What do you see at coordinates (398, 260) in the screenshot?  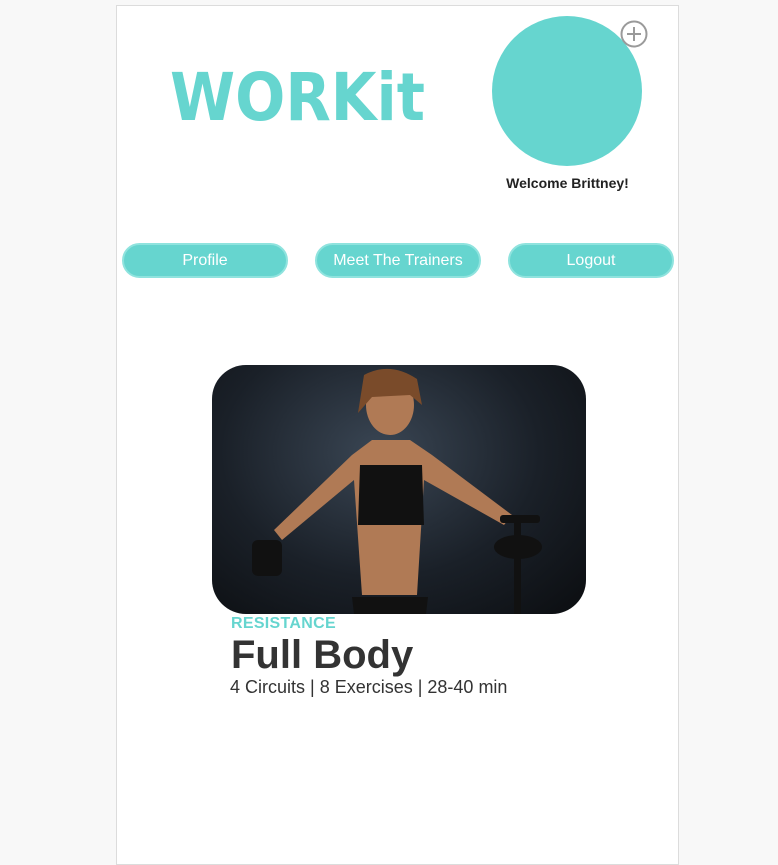 I see `meet-the-trainers-button: Meet The Trainers` at bounding box center [398, 260].